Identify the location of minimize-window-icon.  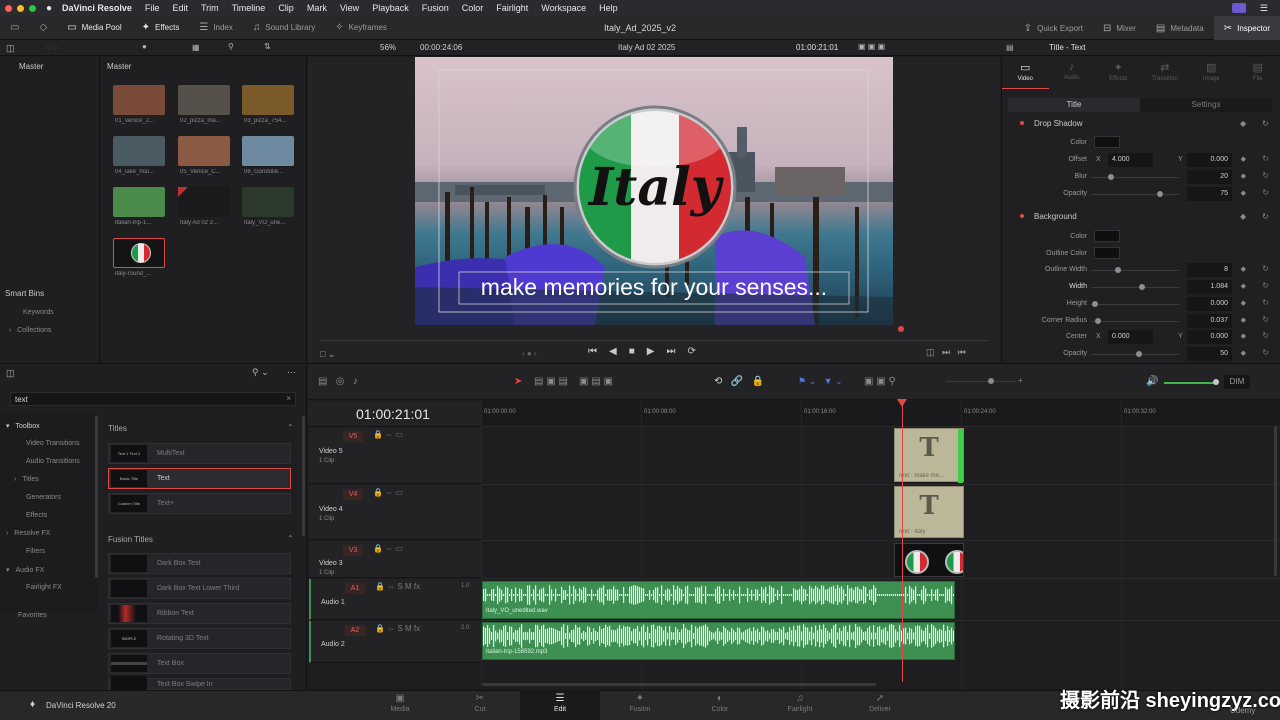
(20, 8).